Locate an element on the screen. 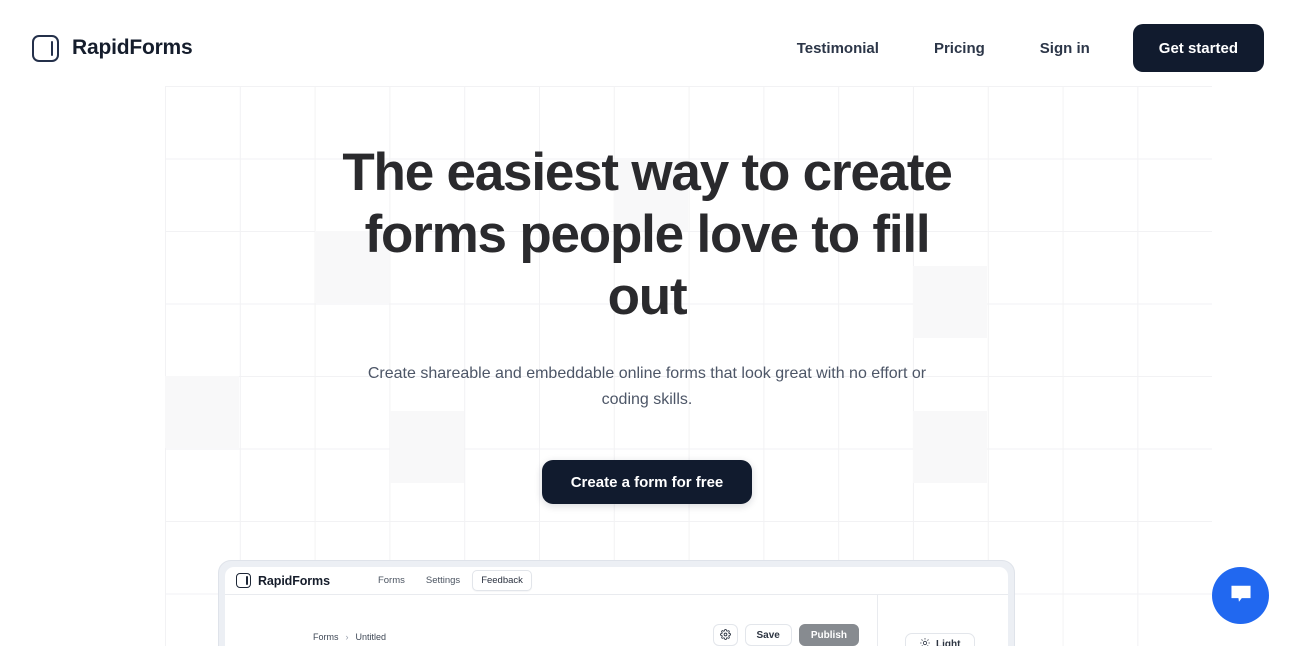 The height and width of the screenshot is (646, 1294). settings-button is located at coordinates (725, 635).